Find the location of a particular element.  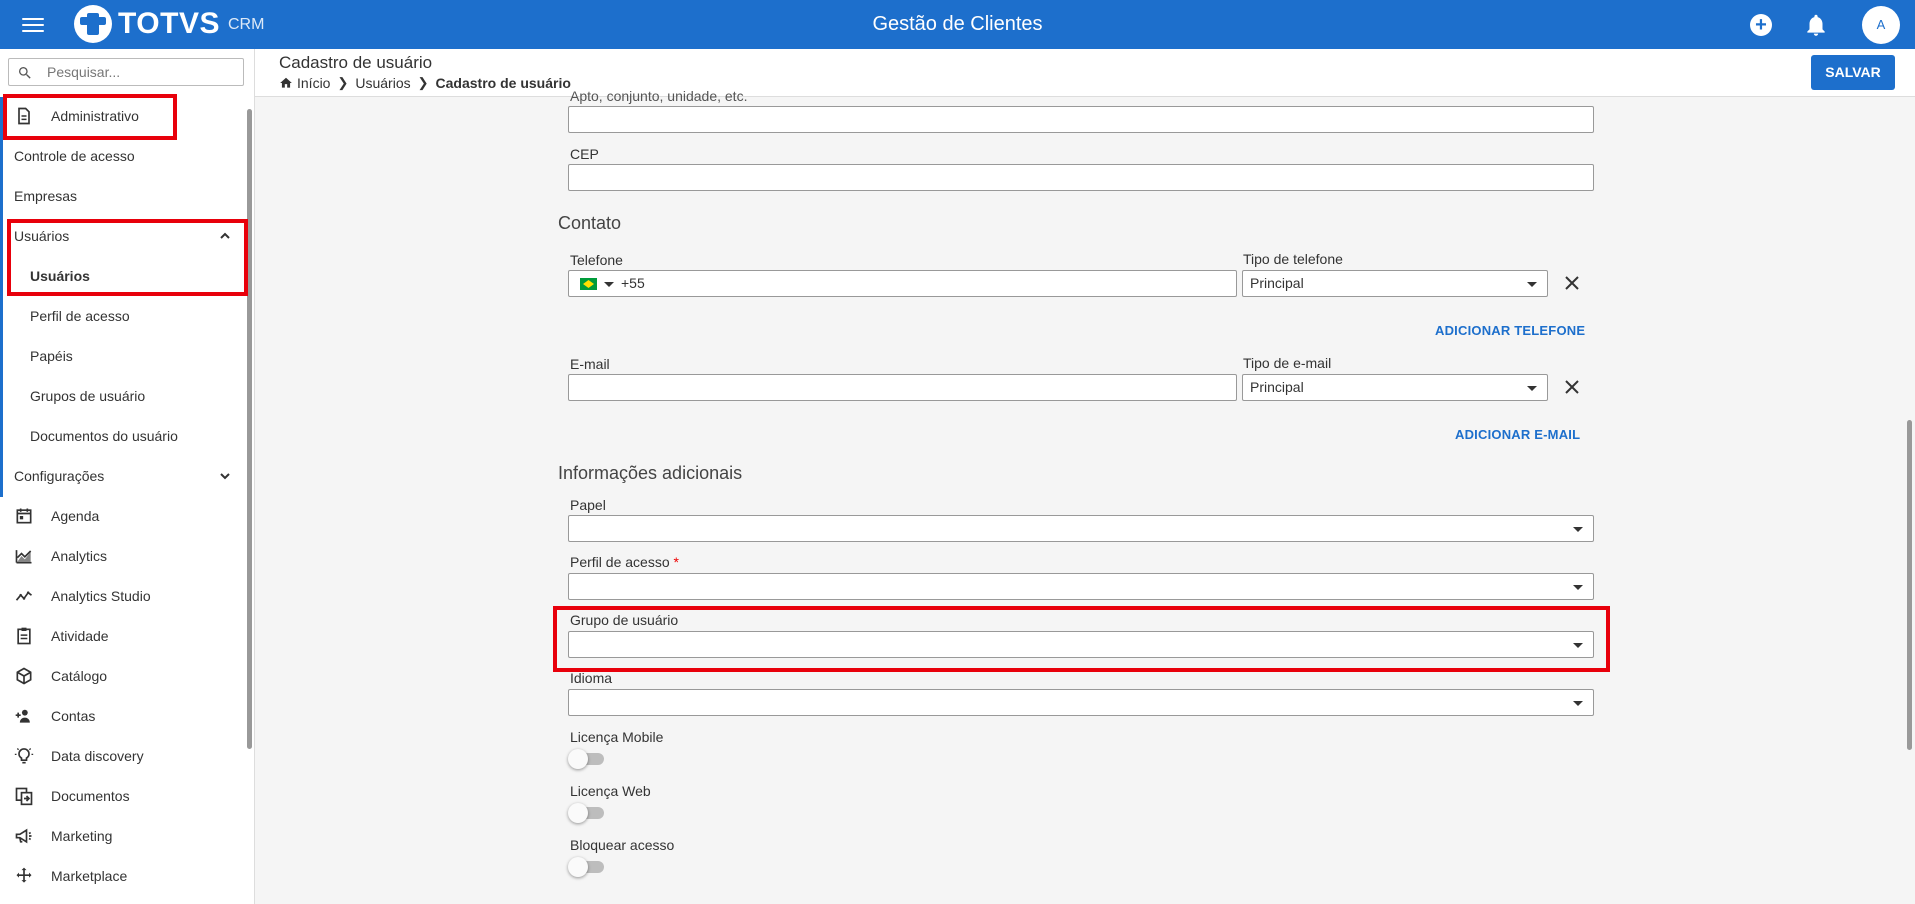

save-button: SALVAR is located at coordinates (1853, 72).